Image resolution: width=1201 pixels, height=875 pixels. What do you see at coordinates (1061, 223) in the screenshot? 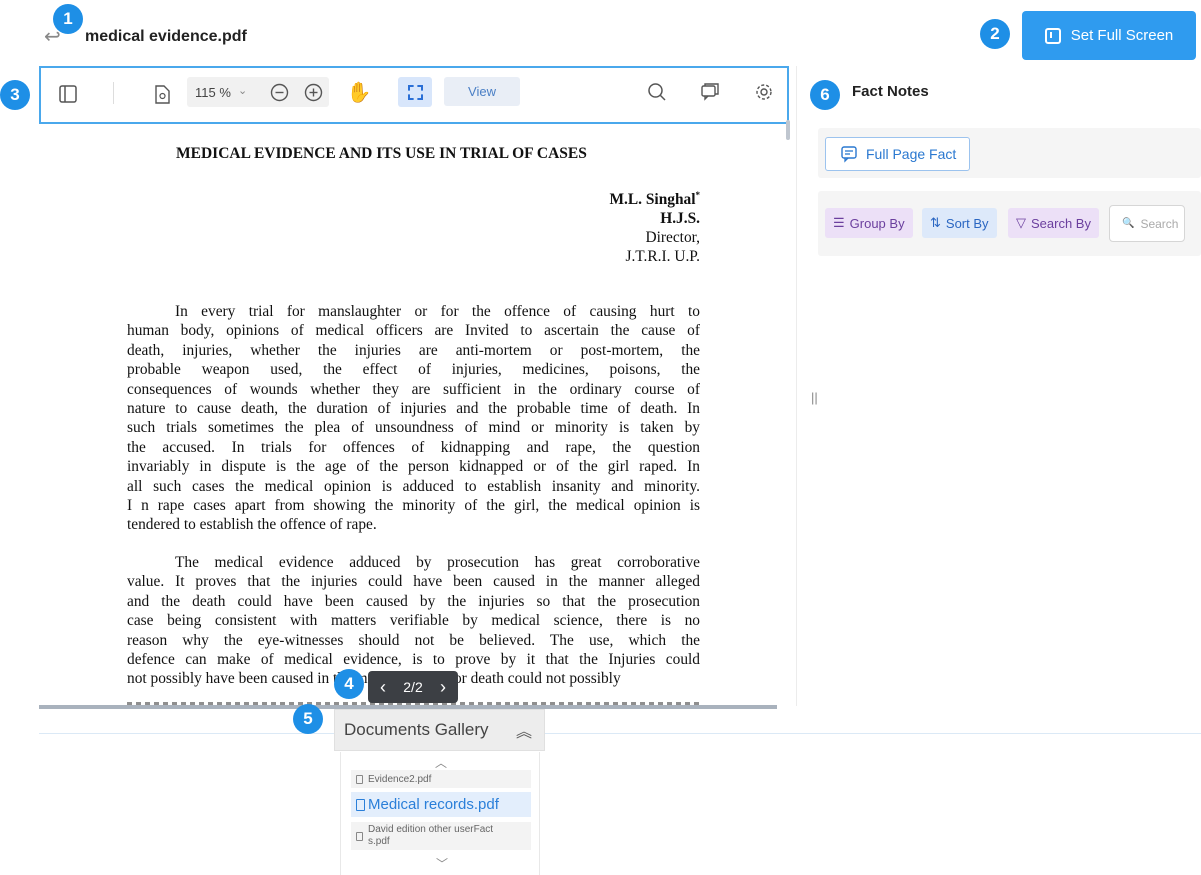
I see `search-by-label: Search By` at bounding box center [1061, 223].